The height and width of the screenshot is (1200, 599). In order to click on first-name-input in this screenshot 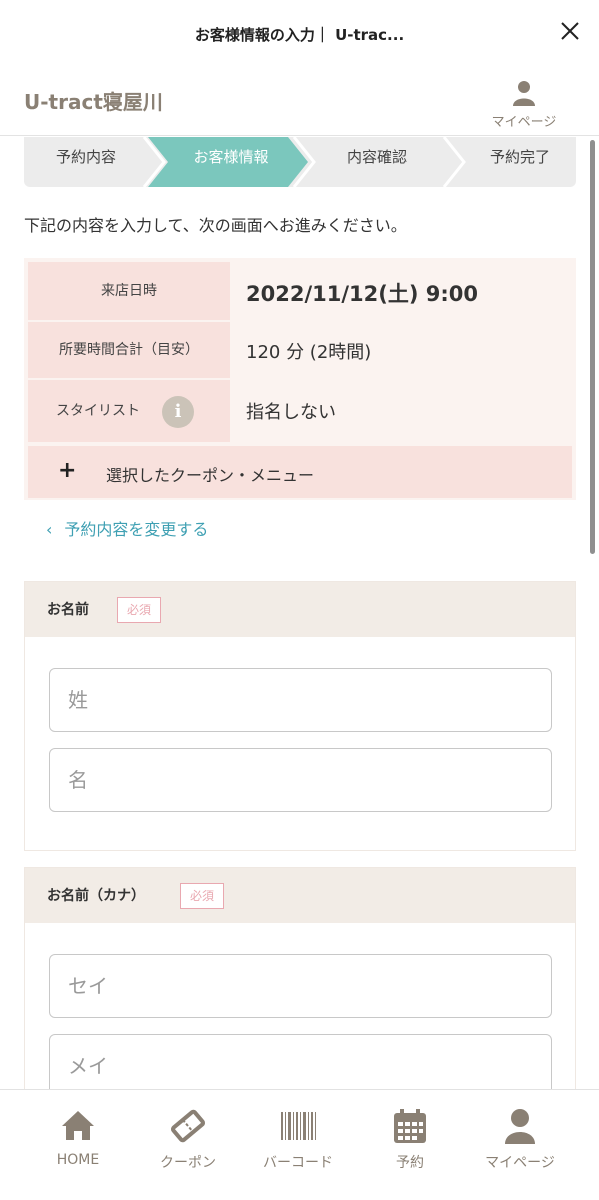, I will do `click(300, 780)`.